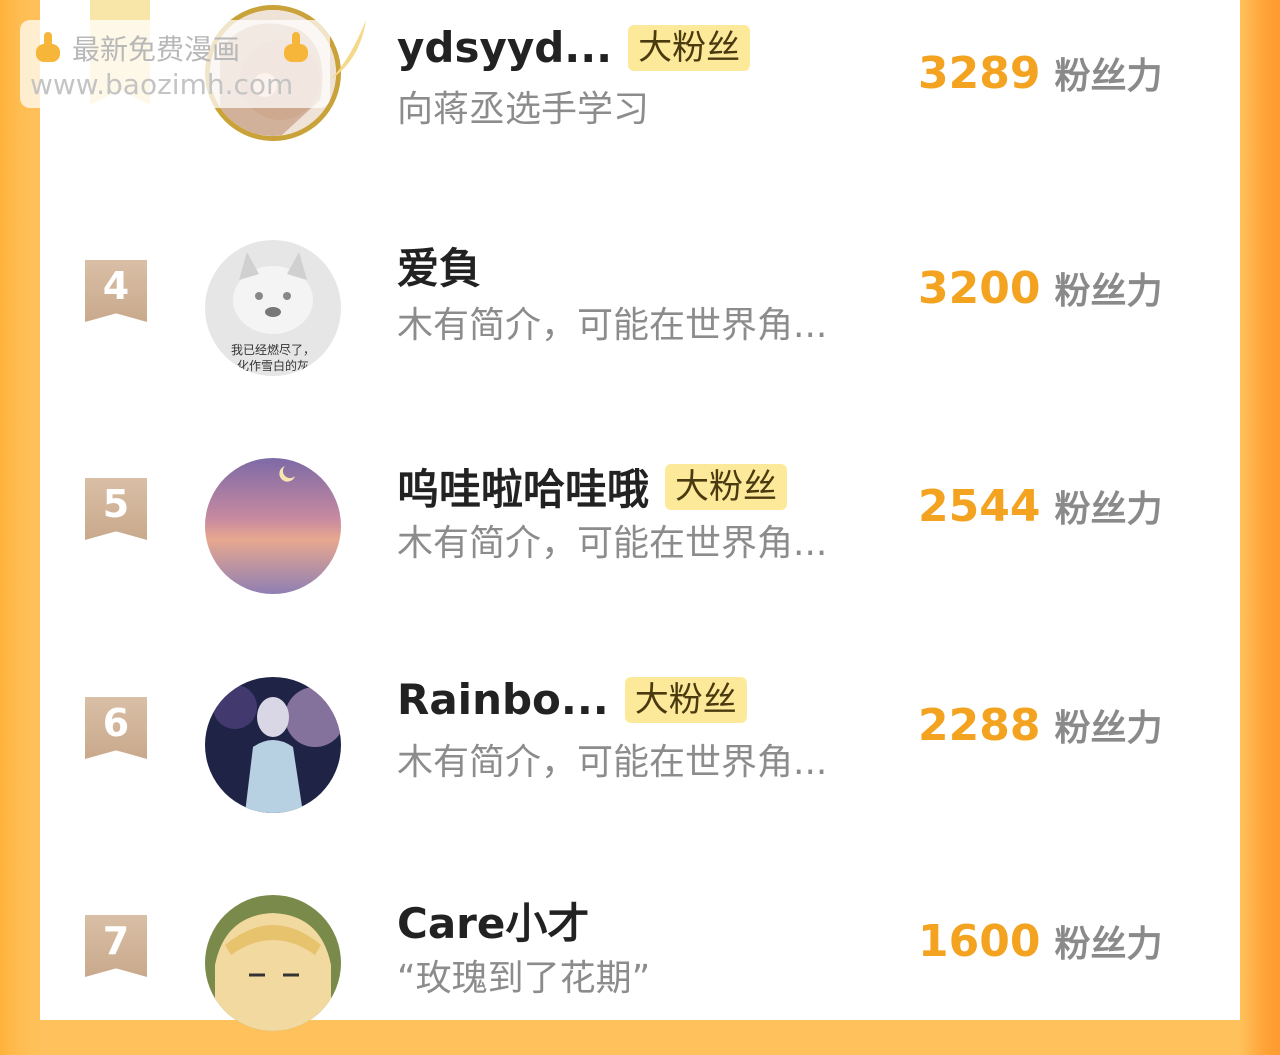 This screenshot has height=1055, width=1280. I want to click on fan-power-score: 2544 粉丝力, so click(1040, 506).